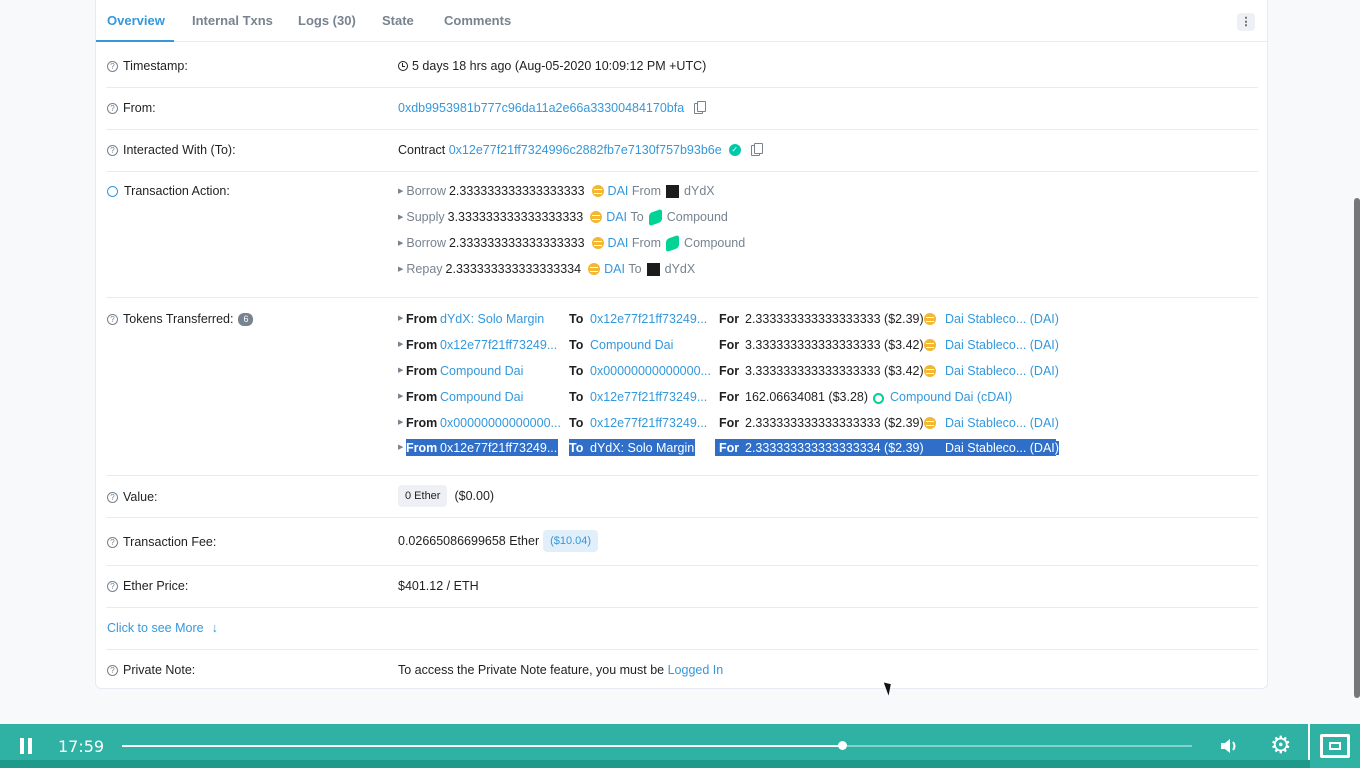 The height and width of the screenshot is (768, 1360). I want to click on playback-time: 17:59, so click(81, 746).